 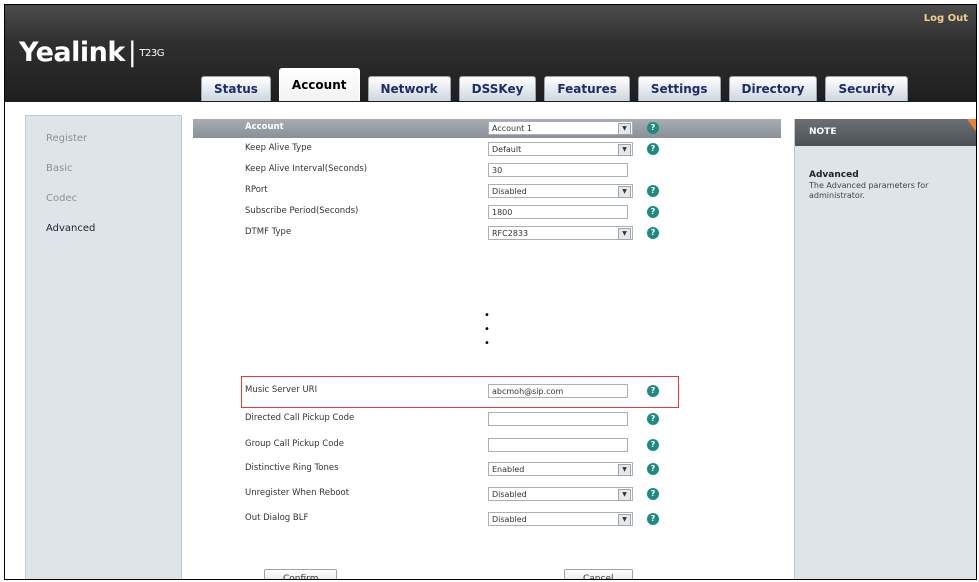 What do you see at coordinates (319, 84) in the screenshot?
I see `tab-account: Account` at bounding box center [319, 84].